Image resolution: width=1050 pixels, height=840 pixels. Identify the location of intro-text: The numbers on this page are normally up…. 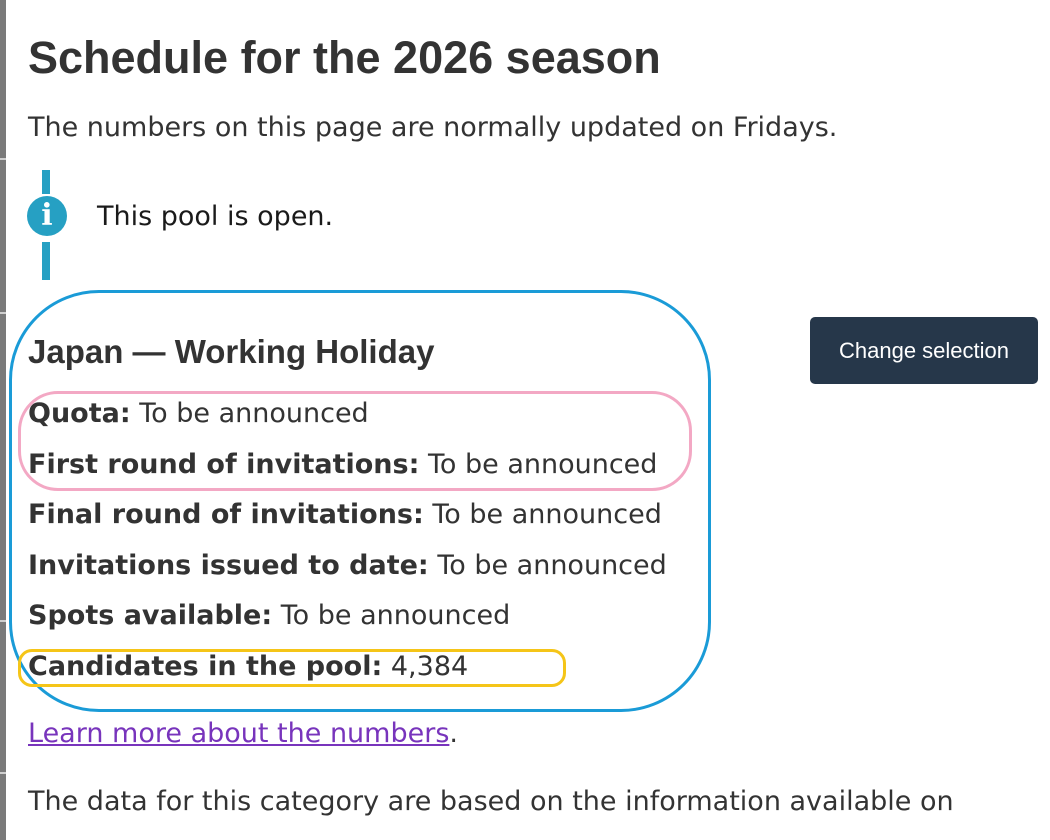
(433, 127).